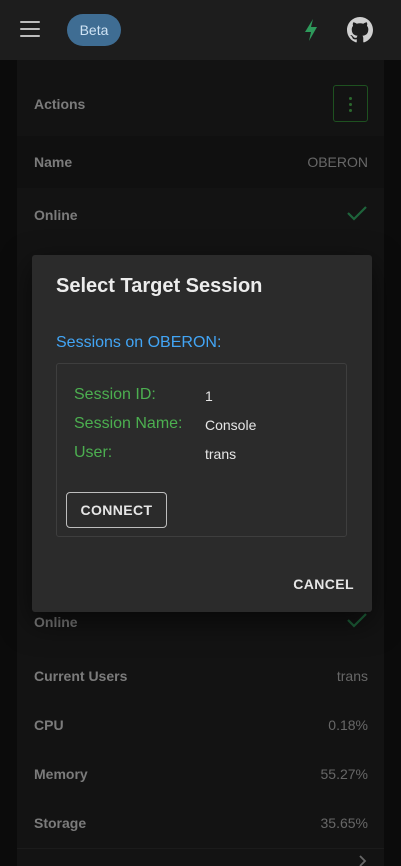 This screenshot has width=401, height=866. Describe the element at coordinates (128, 423) in the screenshot. I see `session-name-label: Session Name:` at that location.